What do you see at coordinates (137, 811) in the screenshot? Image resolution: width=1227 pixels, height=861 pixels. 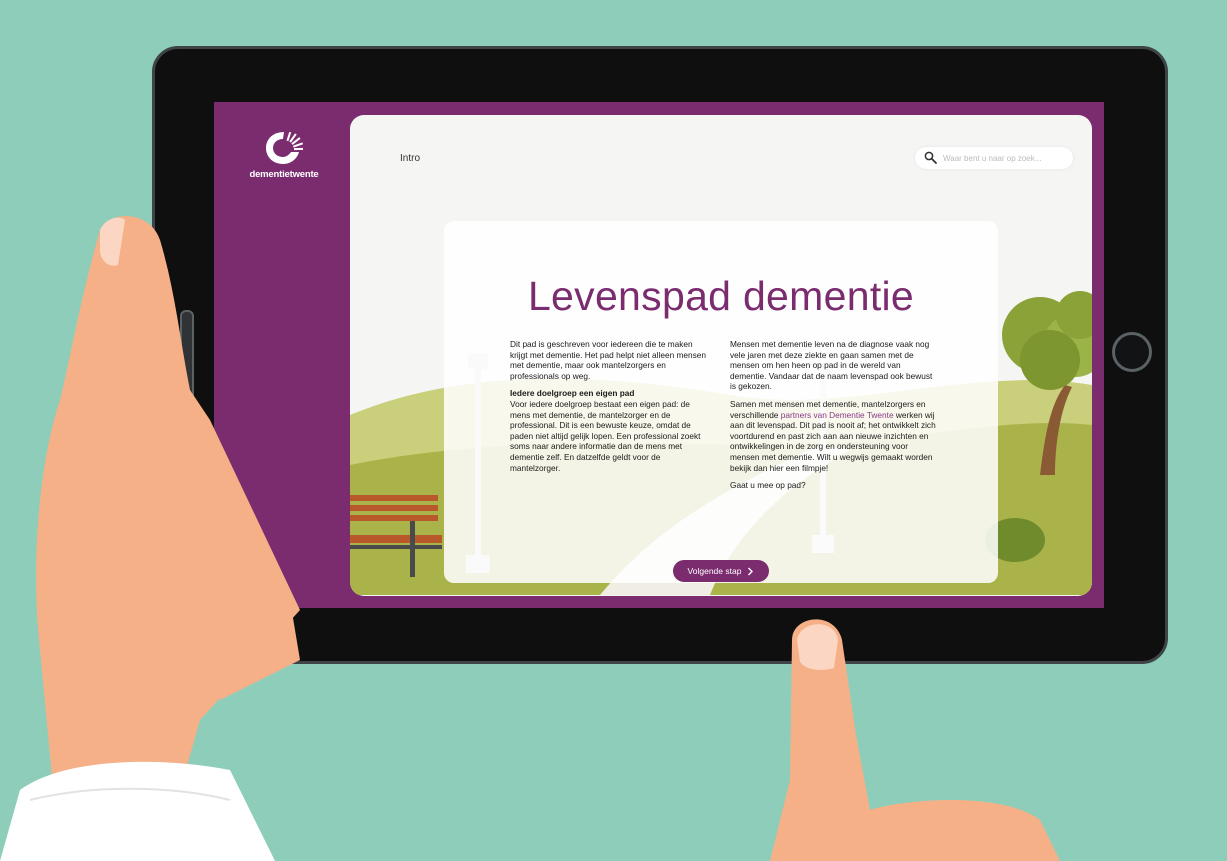 I see `shirt-cuff` at bounding box center [137, 811].